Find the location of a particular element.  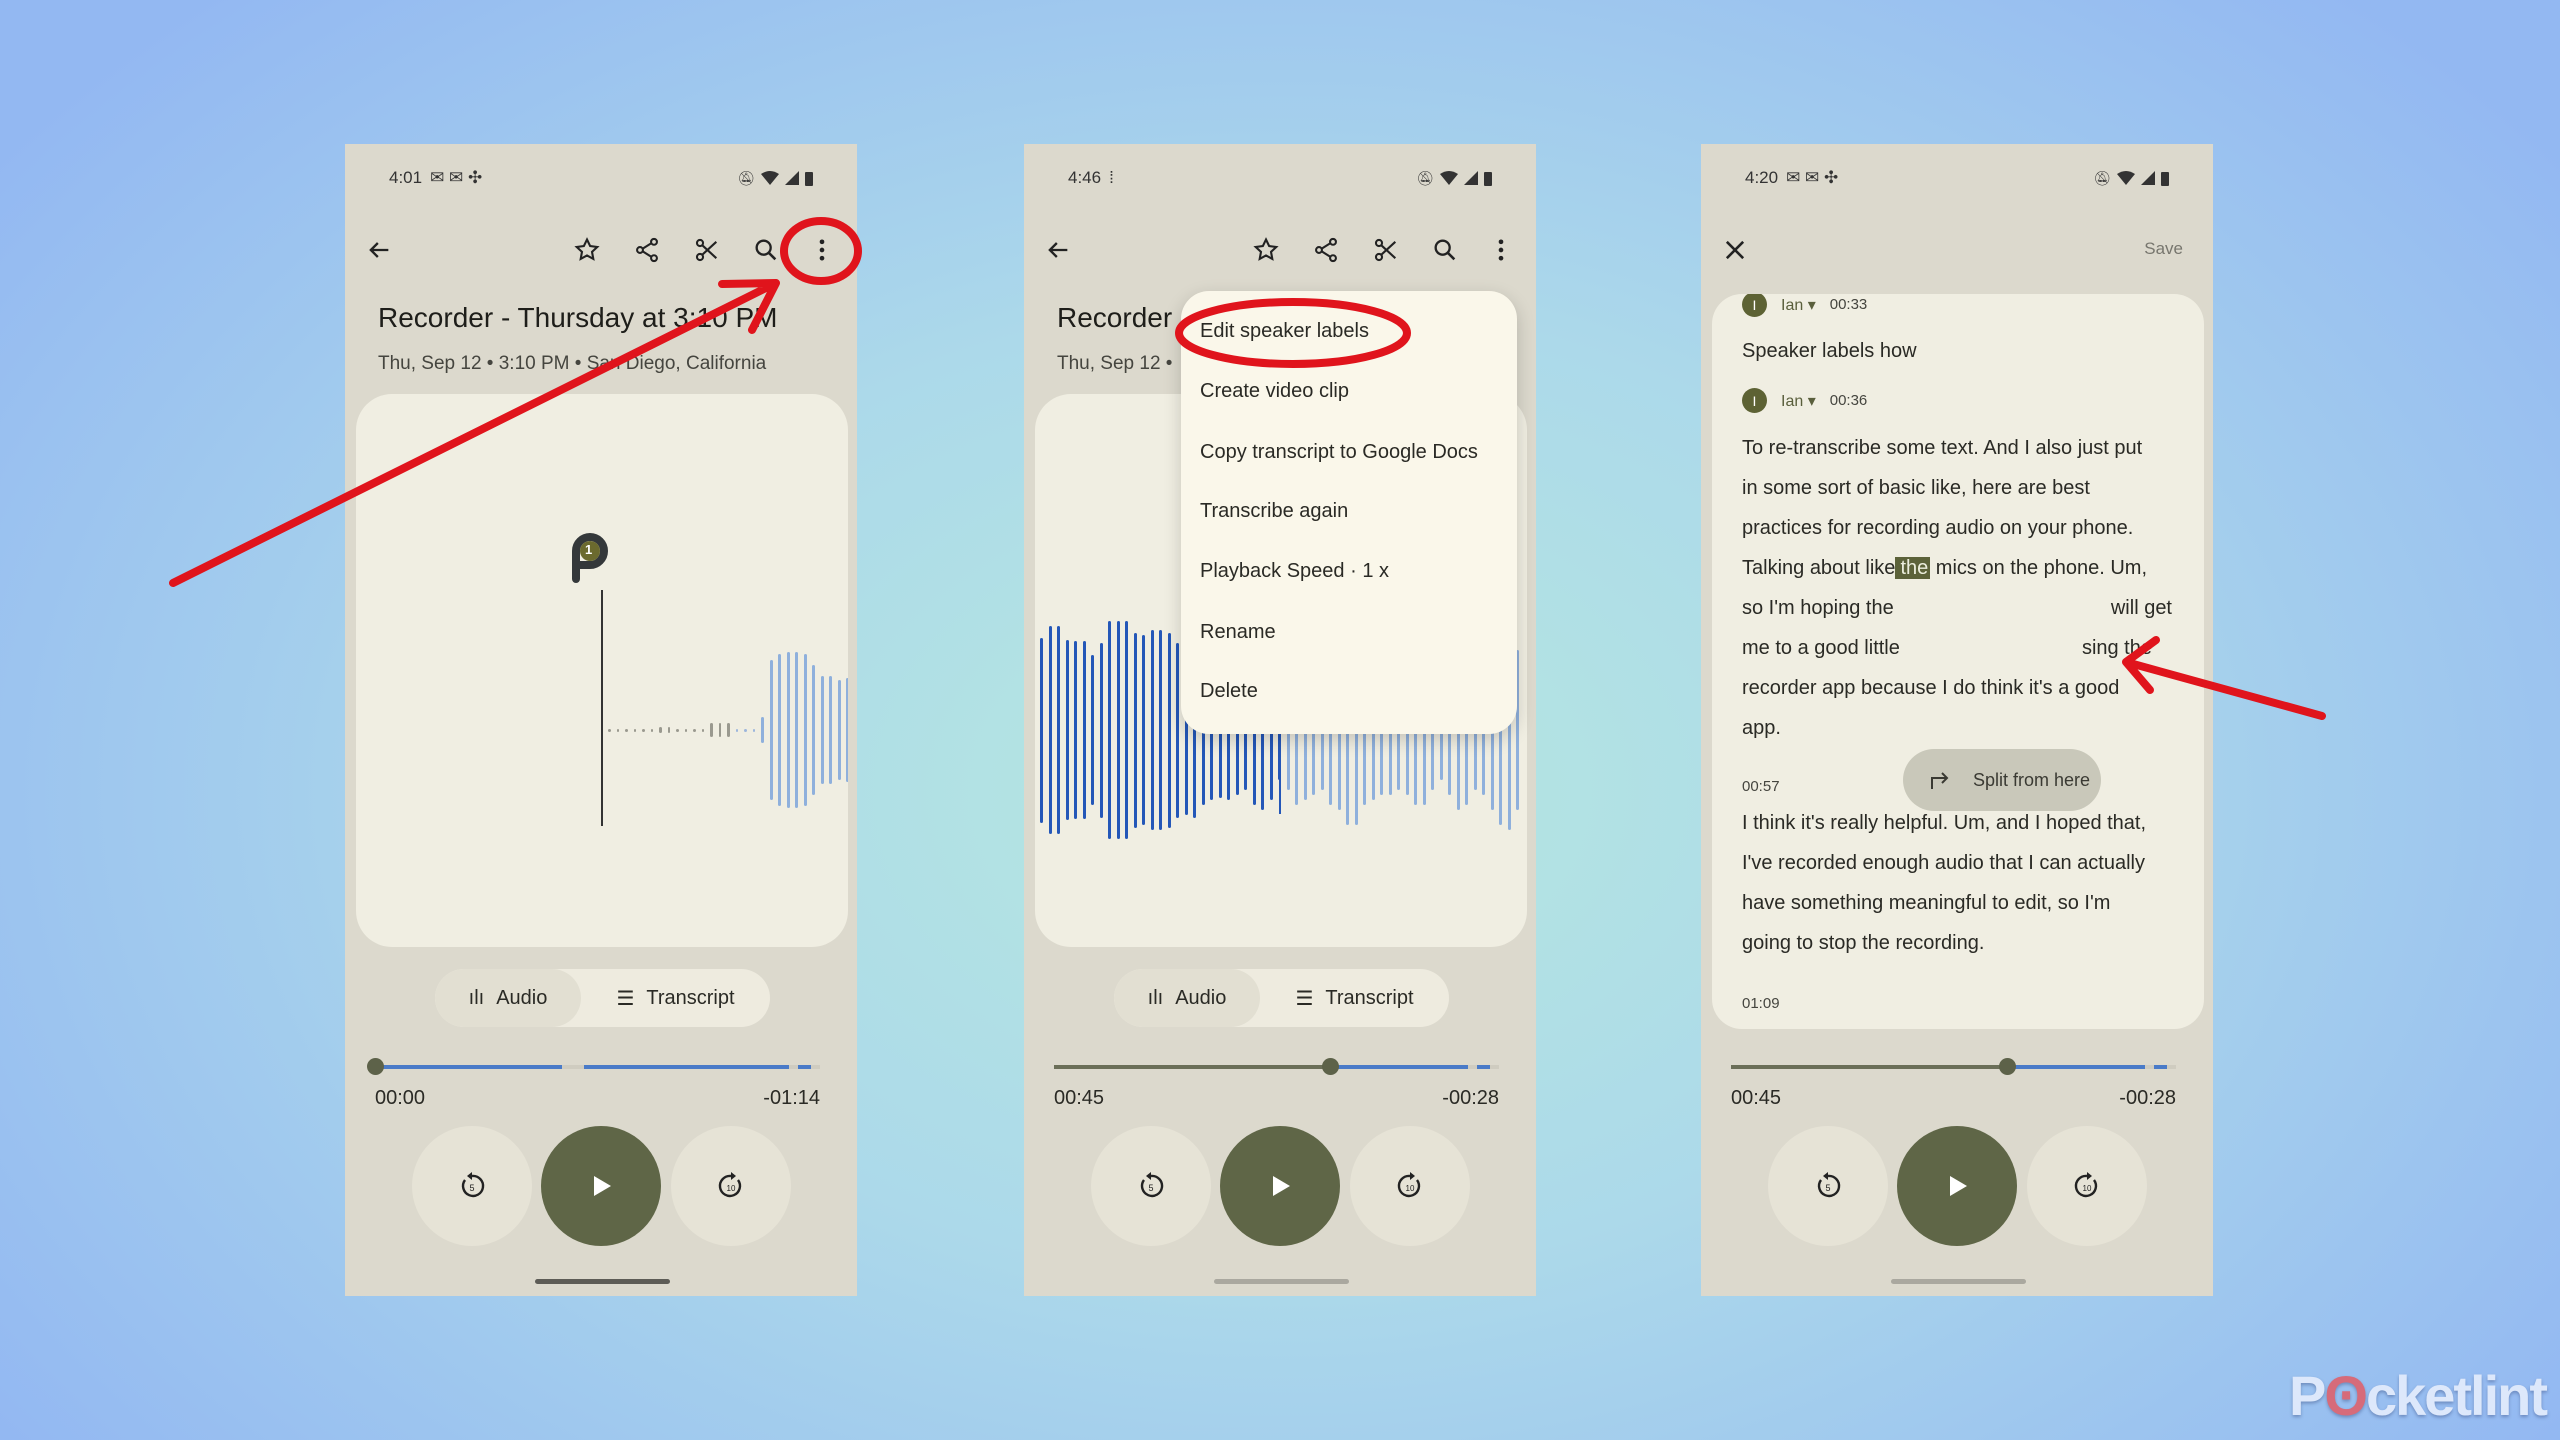

menu-item-delete: Delete is located at coordinates (1229, 691).